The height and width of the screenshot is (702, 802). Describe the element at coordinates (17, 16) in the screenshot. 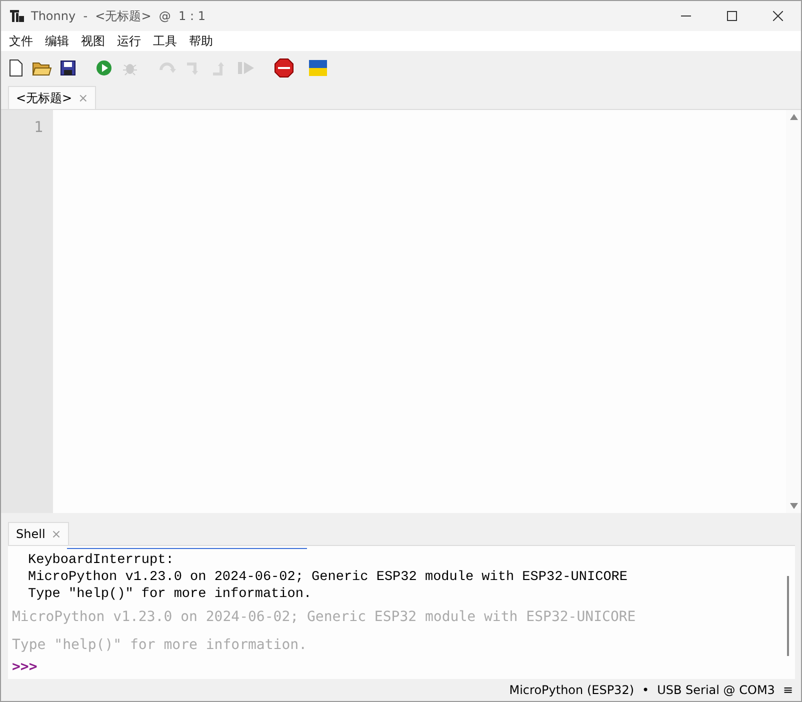

I see `app-logo-icon` at that location.